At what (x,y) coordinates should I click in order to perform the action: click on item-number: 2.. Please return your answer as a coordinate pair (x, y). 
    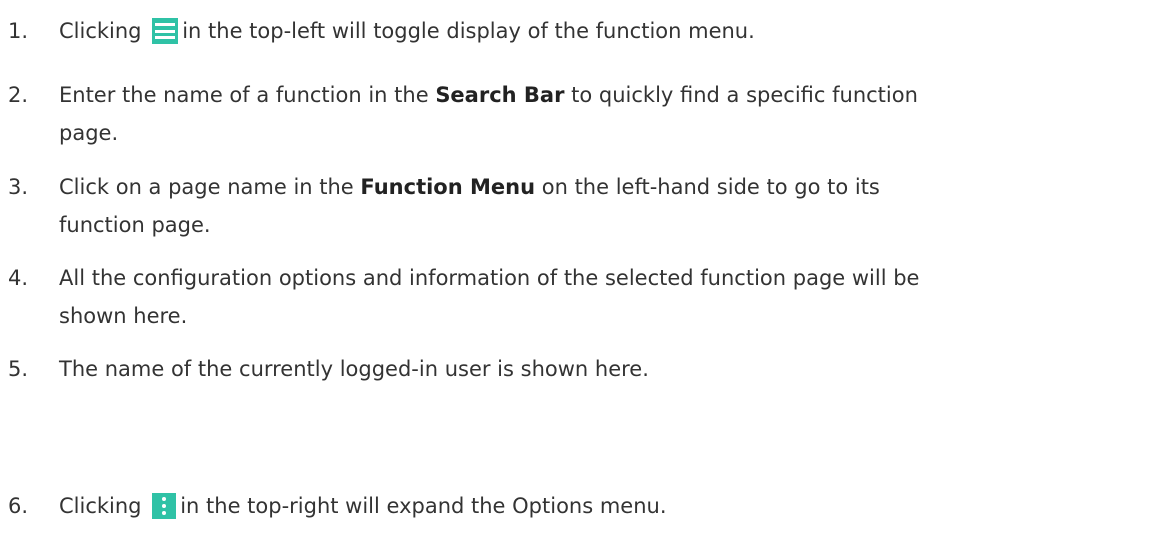
    Looking at the image, I should click on (18, 95).